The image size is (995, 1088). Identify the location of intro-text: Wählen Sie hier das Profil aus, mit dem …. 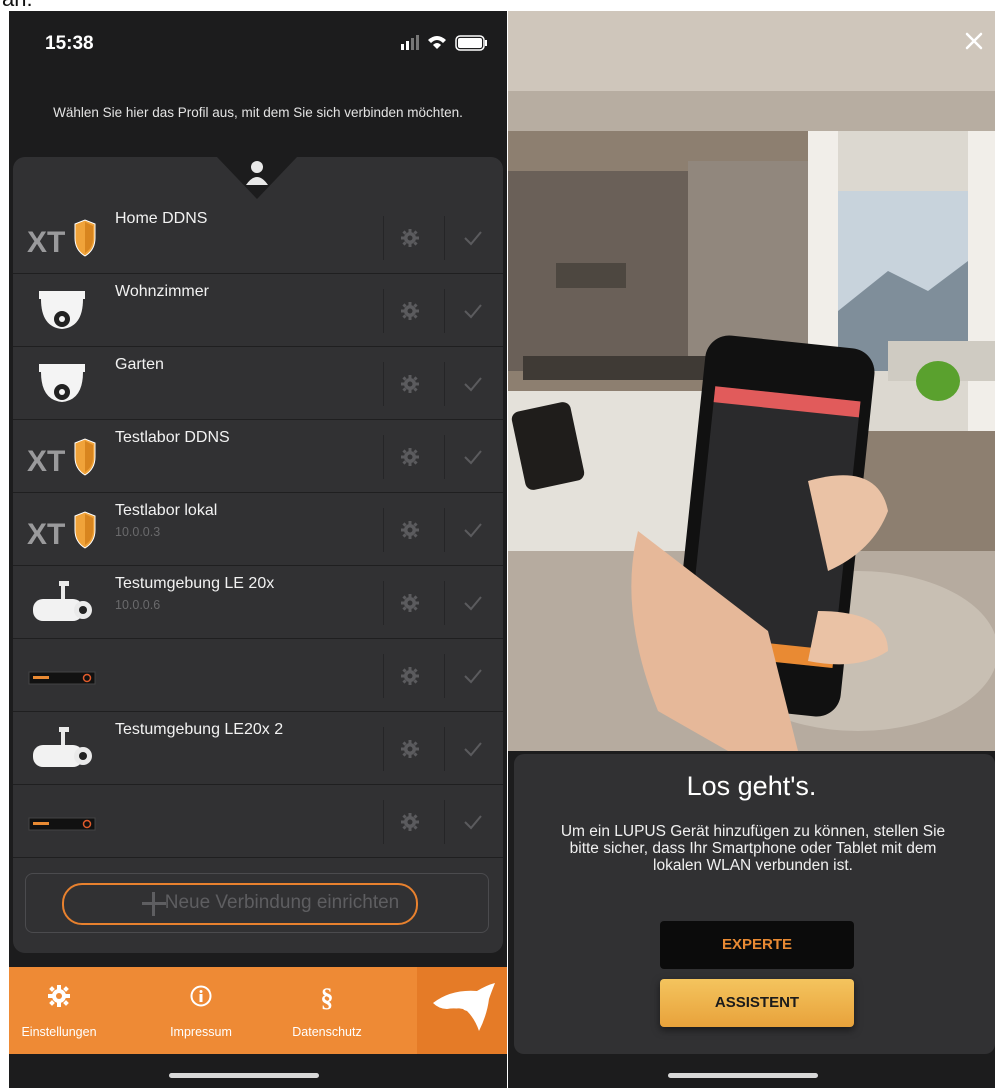
(258, 112).